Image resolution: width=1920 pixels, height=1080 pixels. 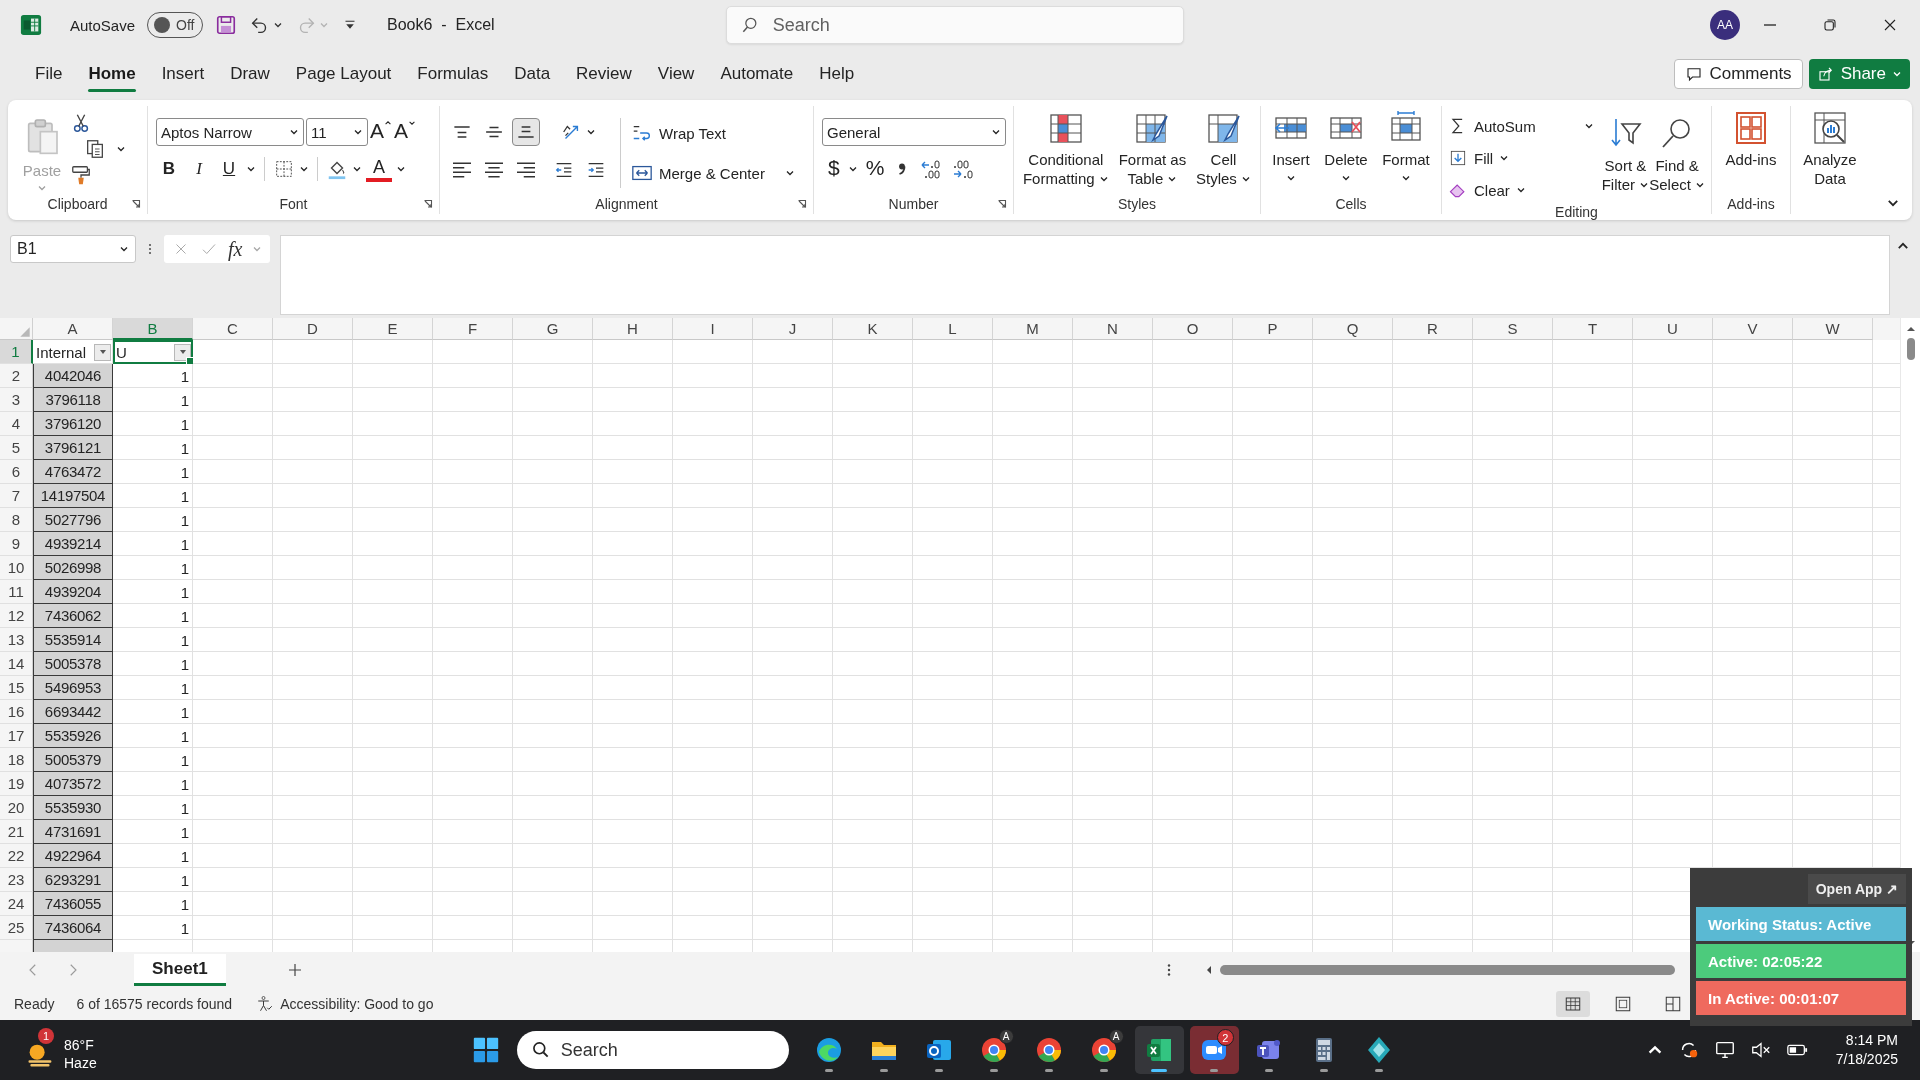 I want to click on column-header: L, so click(x=953, y=329).